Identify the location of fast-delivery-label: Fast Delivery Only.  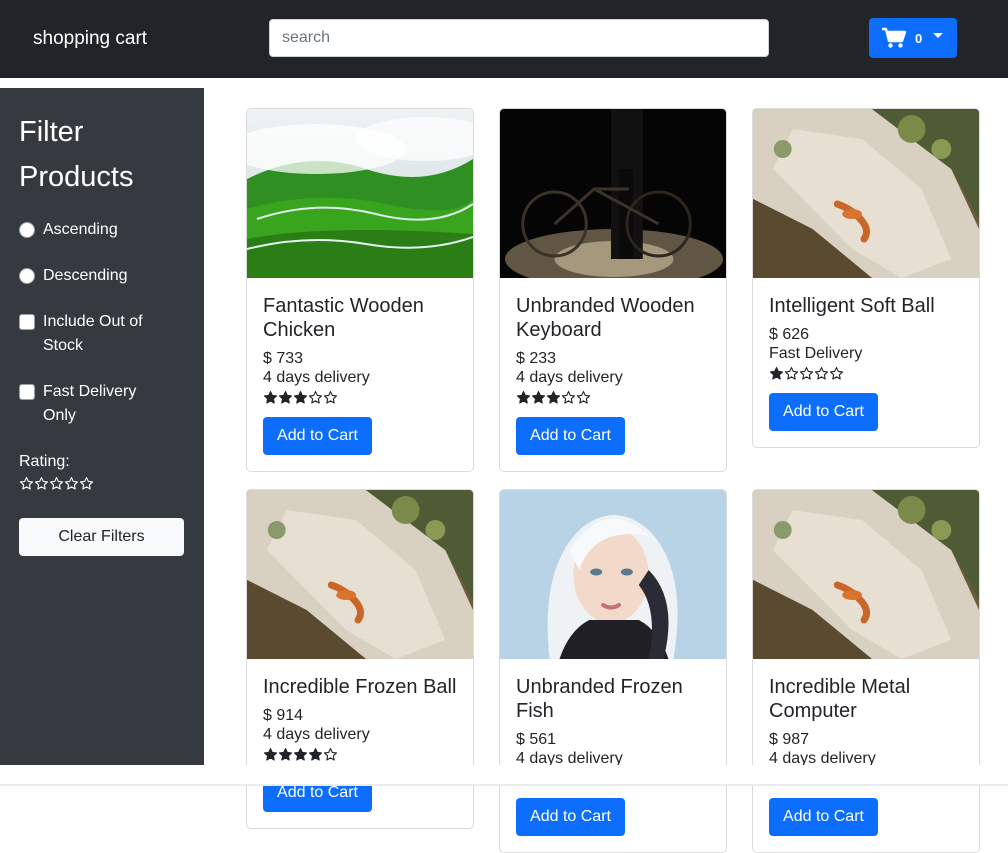
(90, 403).